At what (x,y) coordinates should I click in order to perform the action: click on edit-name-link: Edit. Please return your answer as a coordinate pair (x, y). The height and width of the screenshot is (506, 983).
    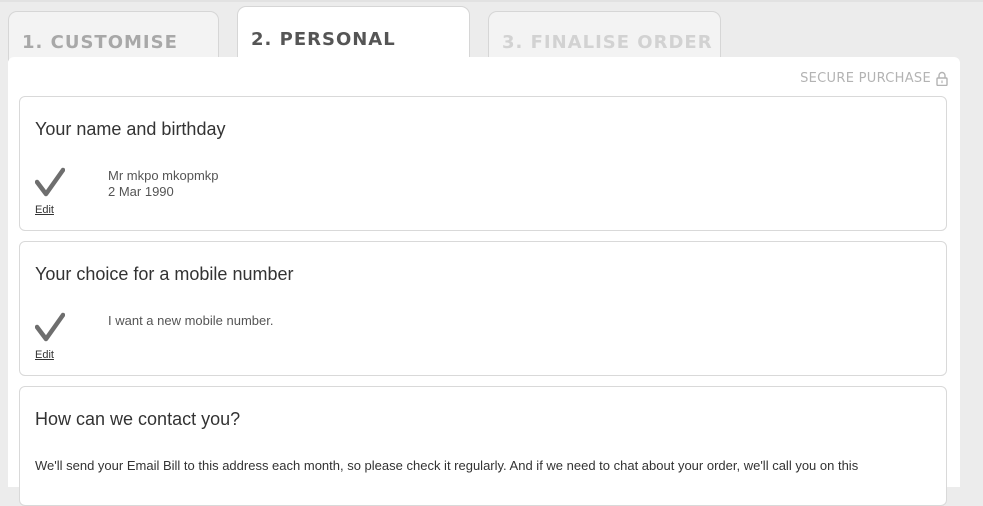
    Looking at the image, I should click on (44, 210).